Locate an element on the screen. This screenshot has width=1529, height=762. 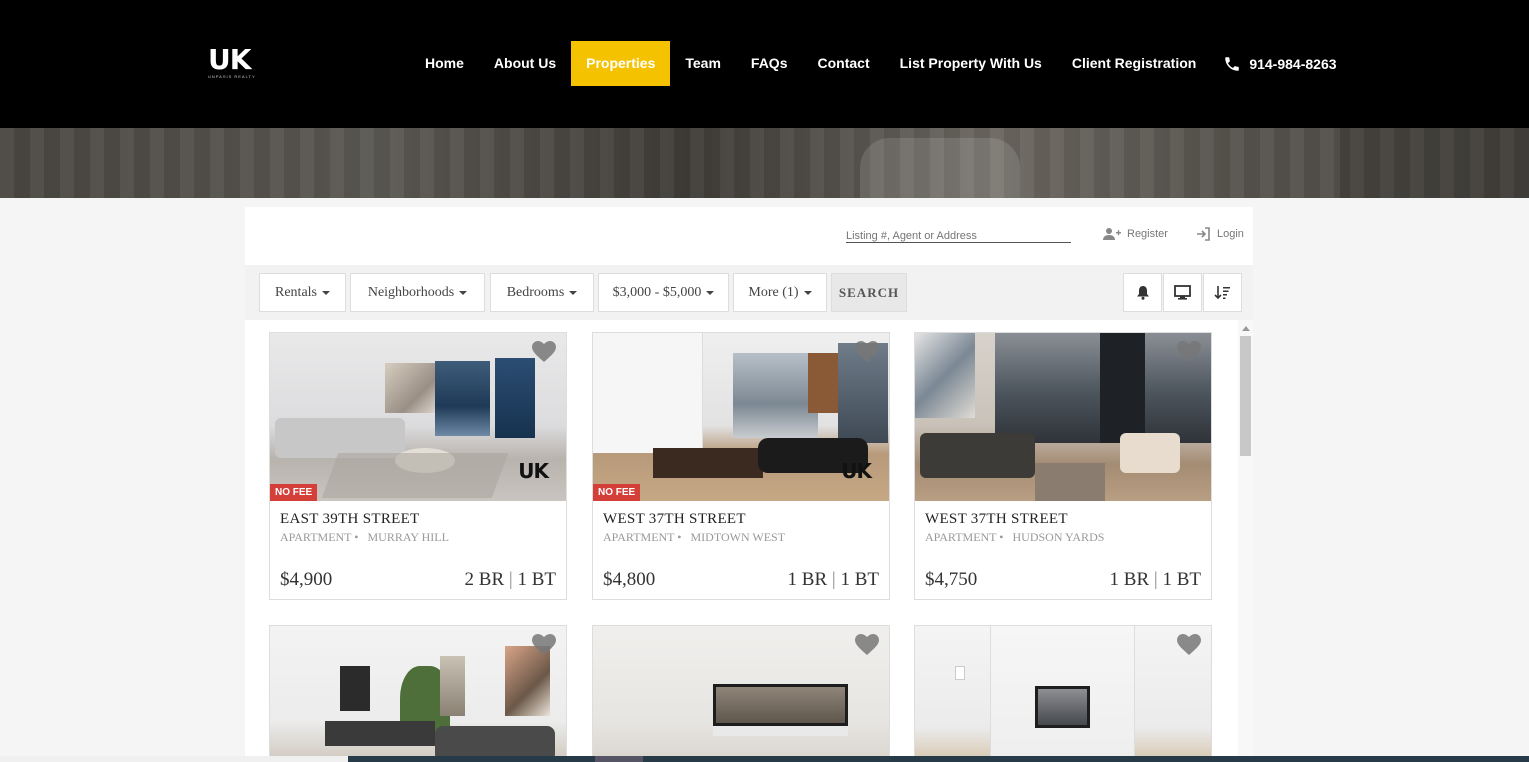
nav-properties: Properties is located at coordinates (621, 63).